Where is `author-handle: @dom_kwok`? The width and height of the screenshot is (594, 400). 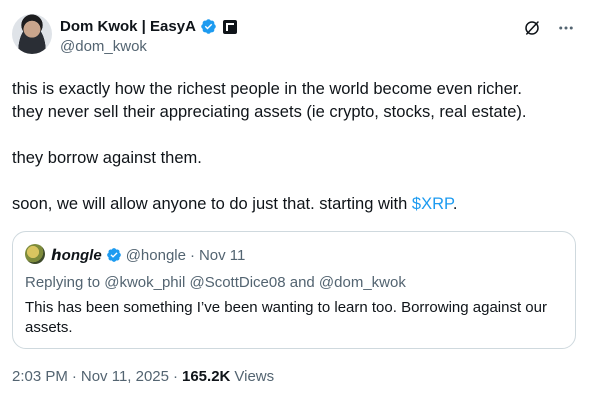 author-handle: @dom_kwok is located at coordinates (103, 46).